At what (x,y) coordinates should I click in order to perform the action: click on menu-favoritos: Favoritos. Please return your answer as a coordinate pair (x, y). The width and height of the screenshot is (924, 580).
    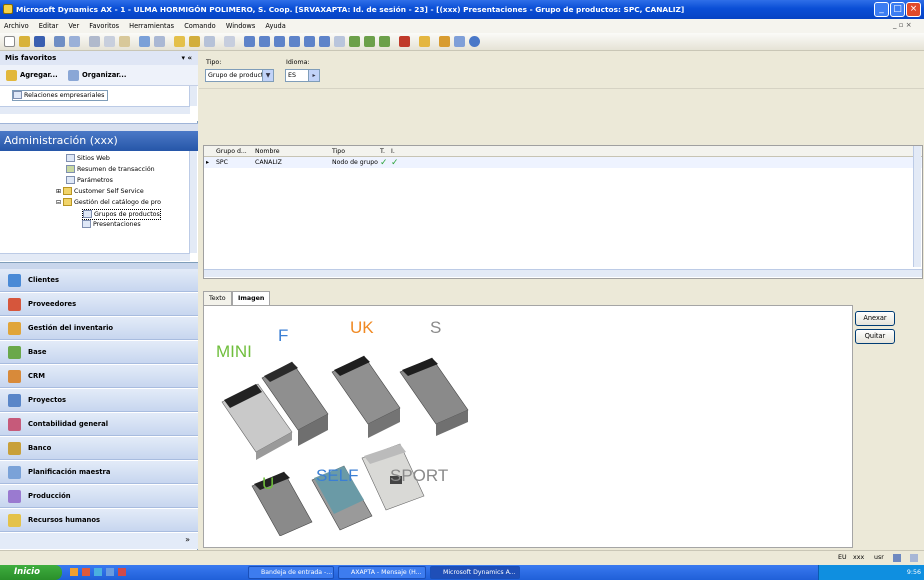
    Looking at the image, I should click on (104, 26).